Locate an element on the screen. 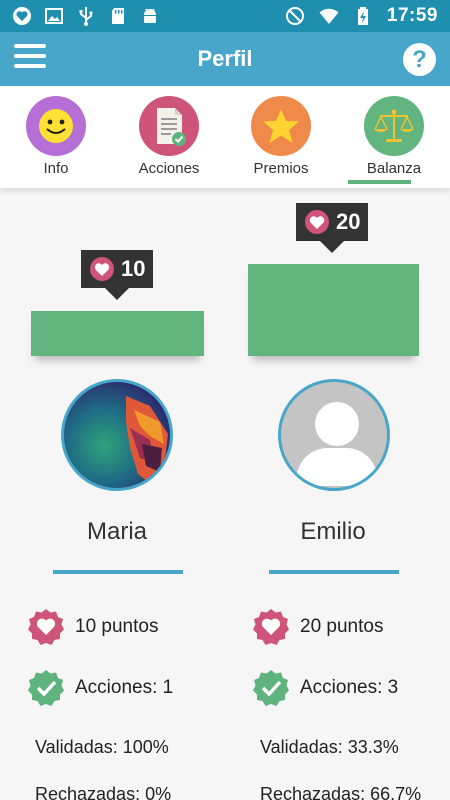 The width and height of the screenshot is (450, 800). points-stat-emilio: 20 puntos is located at coordinates (317, 627).